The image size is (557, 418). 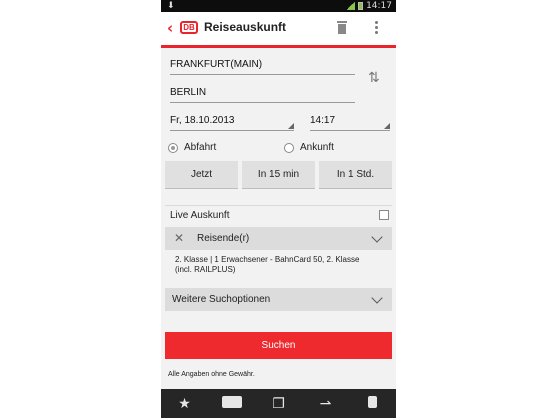 I want to click on status-icons: 14:17, so click(x=369, y=6).